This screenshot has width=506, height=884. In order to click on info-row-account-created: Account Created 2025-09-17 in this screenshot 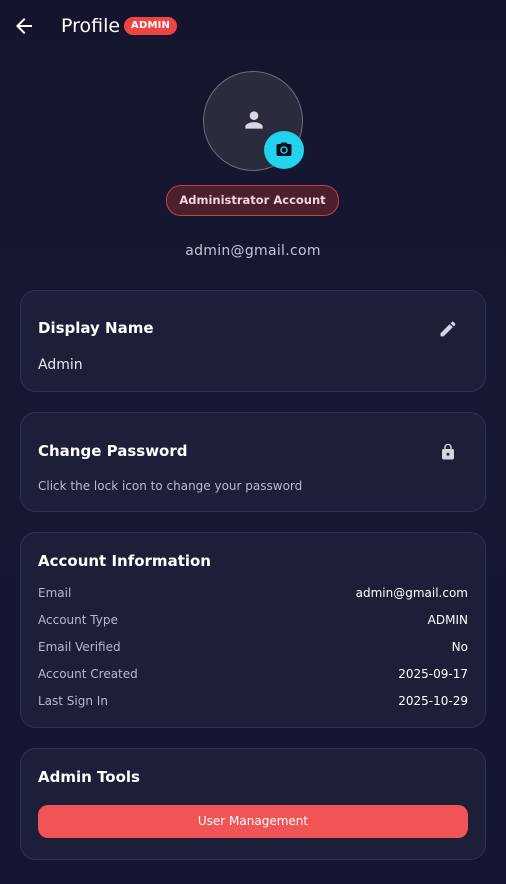, I will do `click(253, 676)`.